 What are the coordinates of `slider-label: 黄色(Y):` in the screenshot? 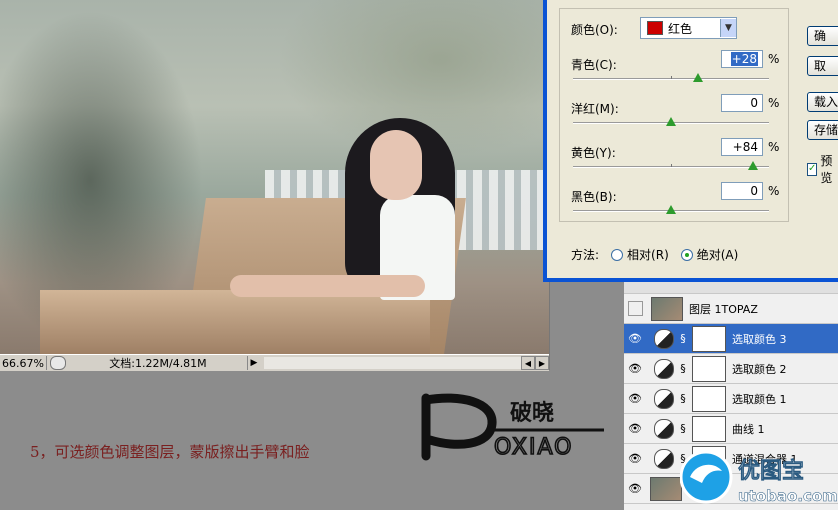 It's located at (593, 153).